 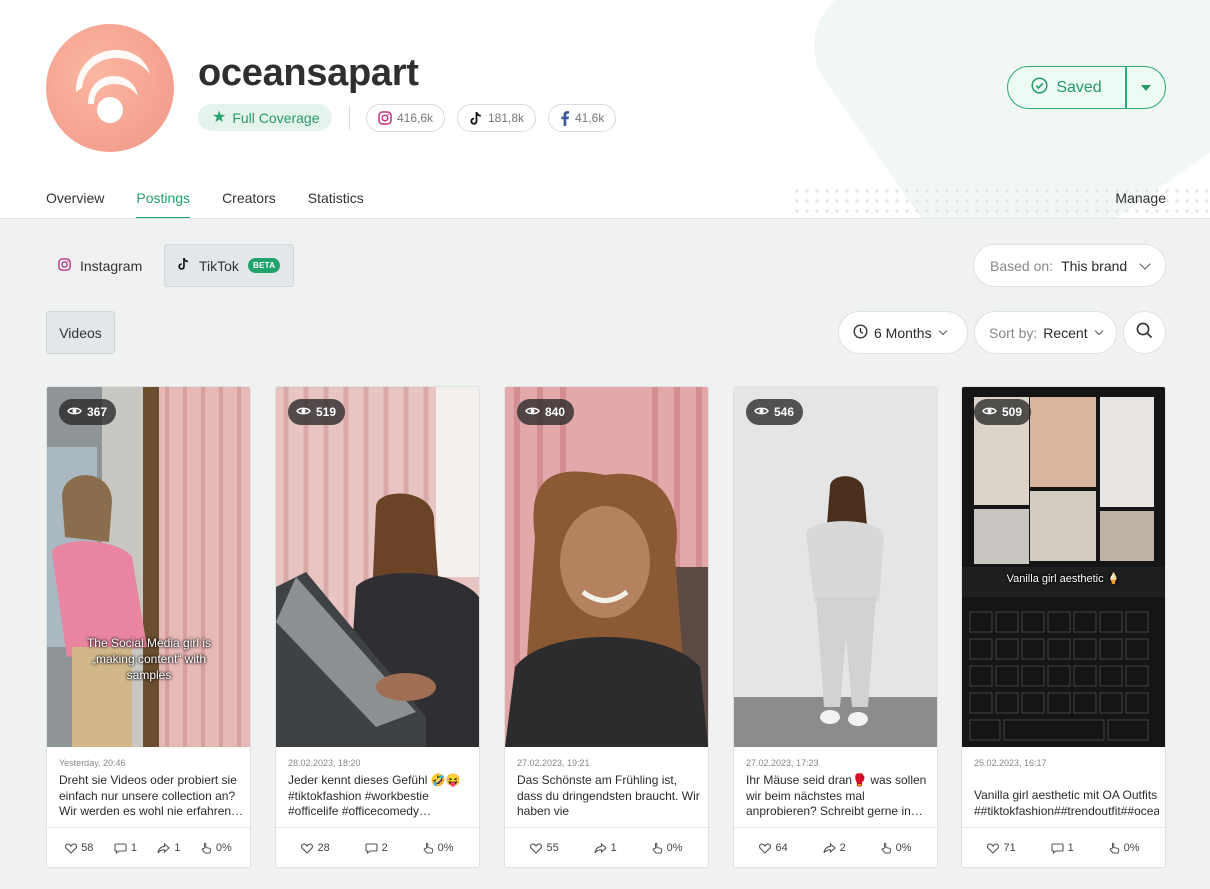 What do you see at coordinates (377, 567) in the screenshot?
I see `post-thumbnail: 519` at bounding box center [377, 567].